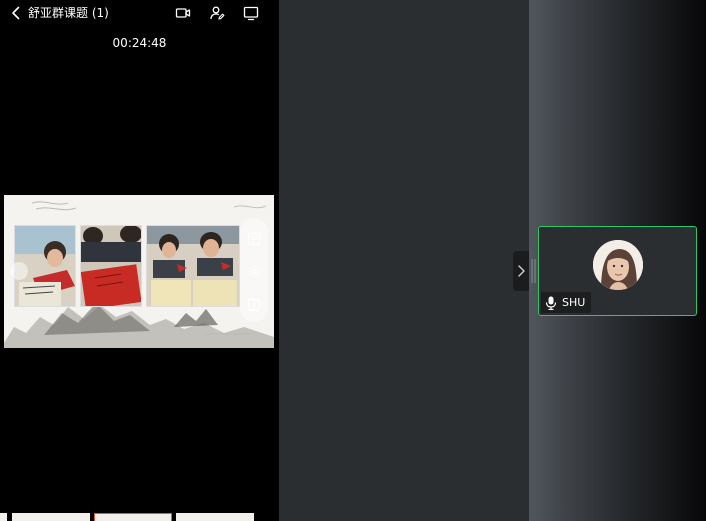 Image resolution: width=706 pixels, height=521 pixels. What do you see at coordinates (183, 13) in the screenshot?
I see `camera-icon` at bounding box center [183, 13].